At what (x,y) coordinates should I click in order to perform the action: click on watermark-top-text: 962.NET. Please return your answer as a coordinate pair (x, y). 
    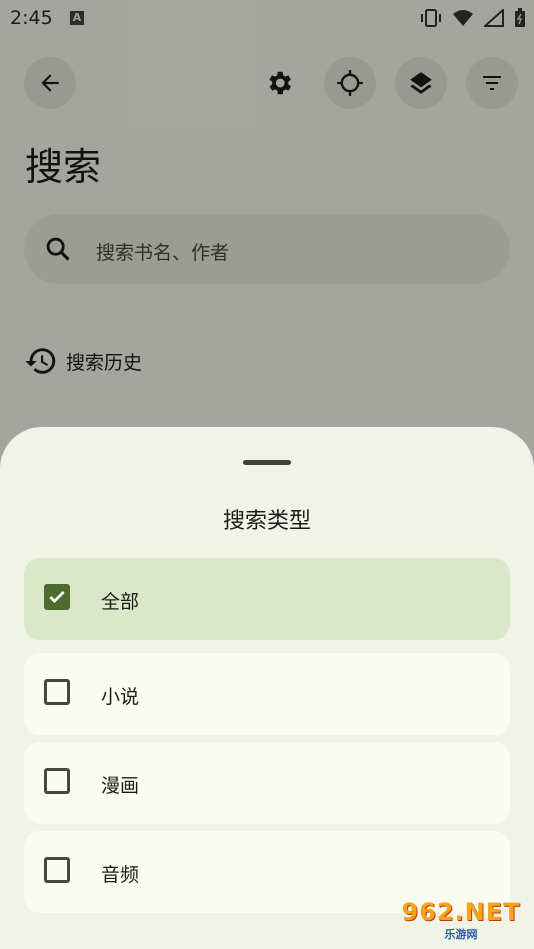
    Looking at the image, I should click on (461, 912).